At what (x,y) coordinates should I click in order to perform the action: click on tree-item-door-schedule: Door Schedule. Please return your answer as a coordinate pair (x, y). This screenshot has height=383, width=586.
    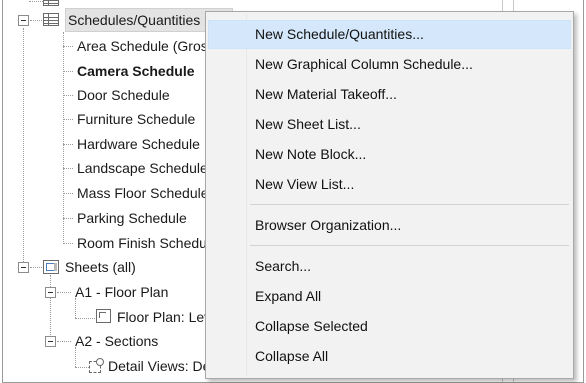
    Looking at the image, I should click on (123, 95).